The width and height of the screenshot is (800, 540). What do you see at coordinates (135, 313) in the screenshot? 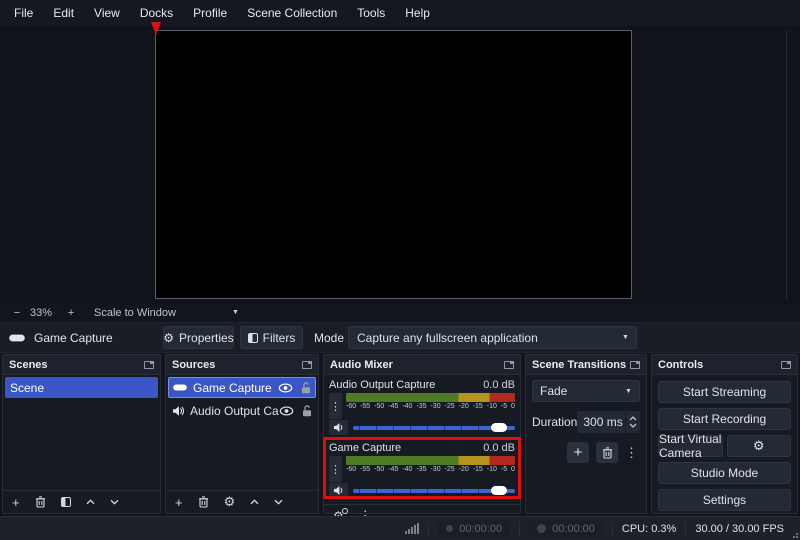
I see `scale-mode-label: Scale to Window` at bounding box center [135, 313].